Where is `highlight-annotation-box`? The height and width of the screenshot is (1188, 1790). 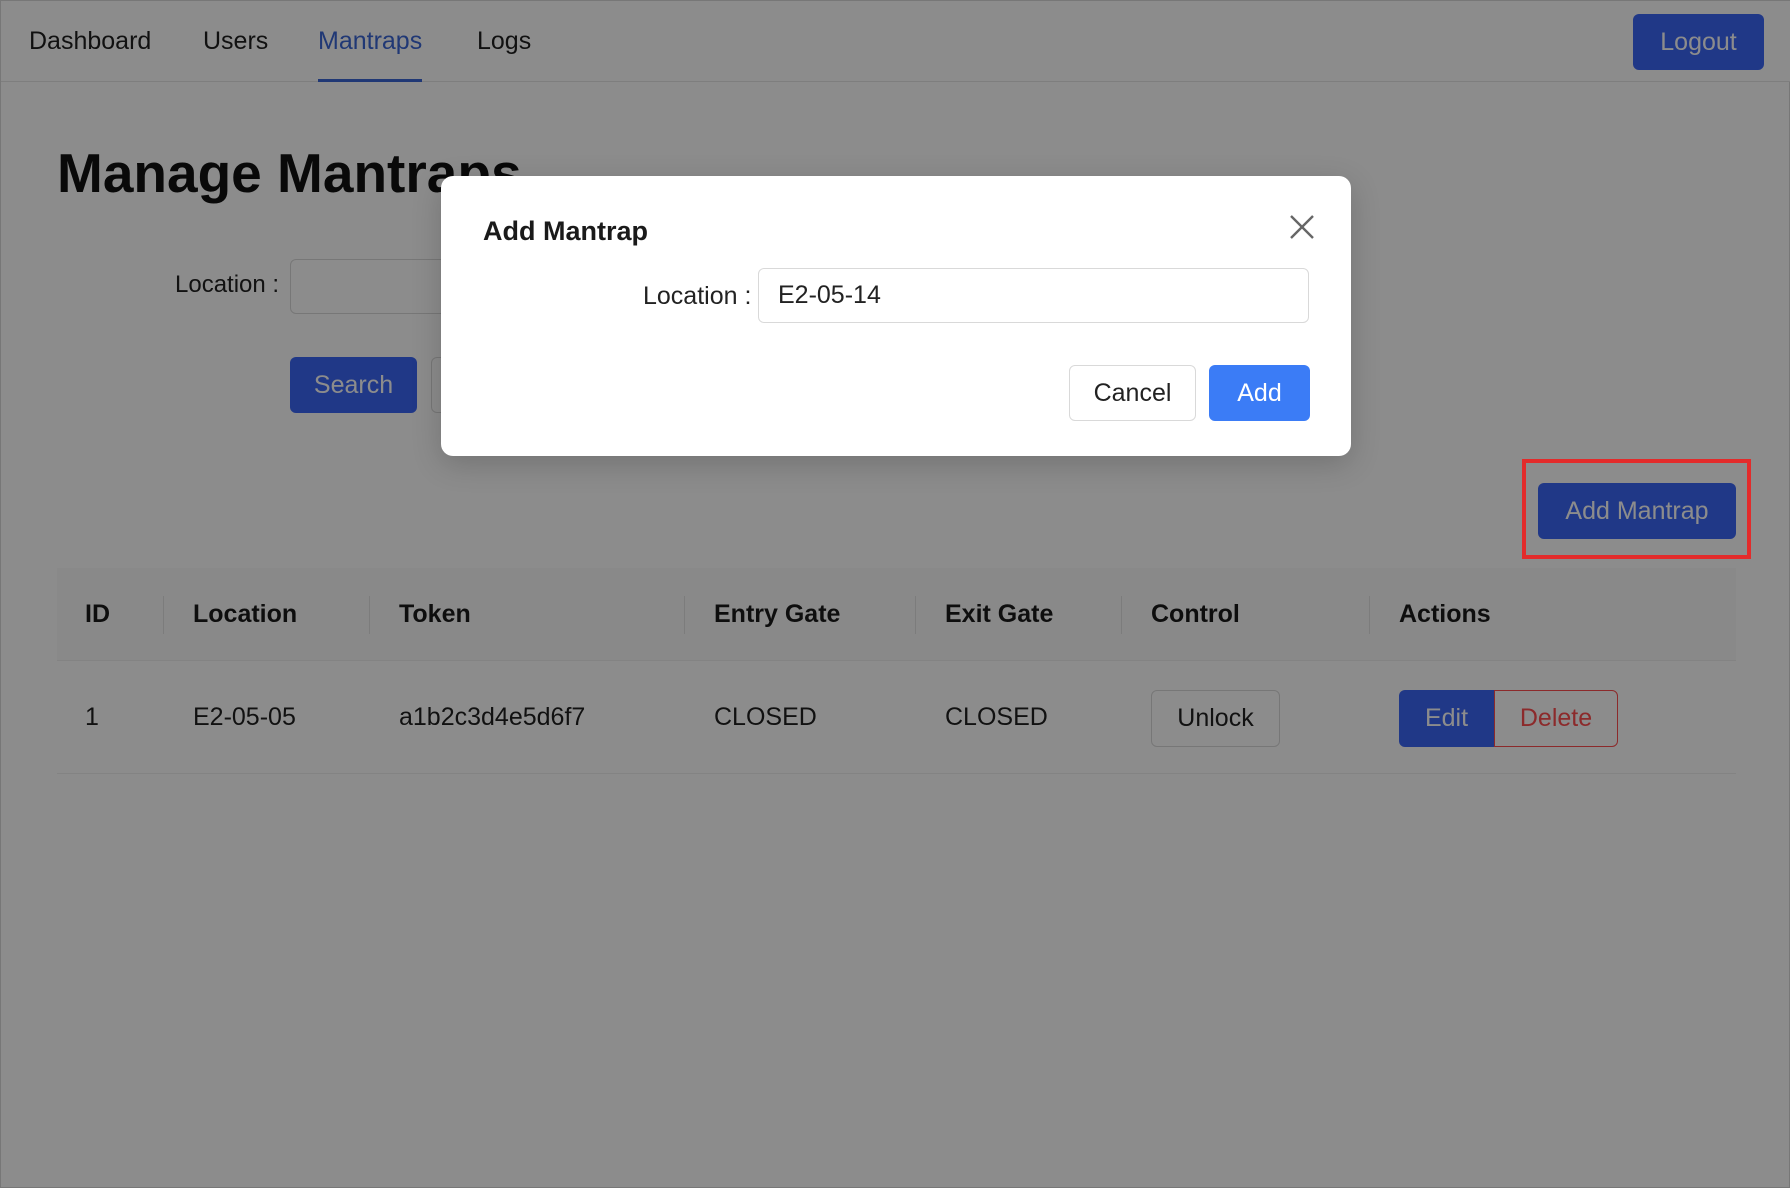
highlight-annotation-box is located at coordinates (1636, 509).